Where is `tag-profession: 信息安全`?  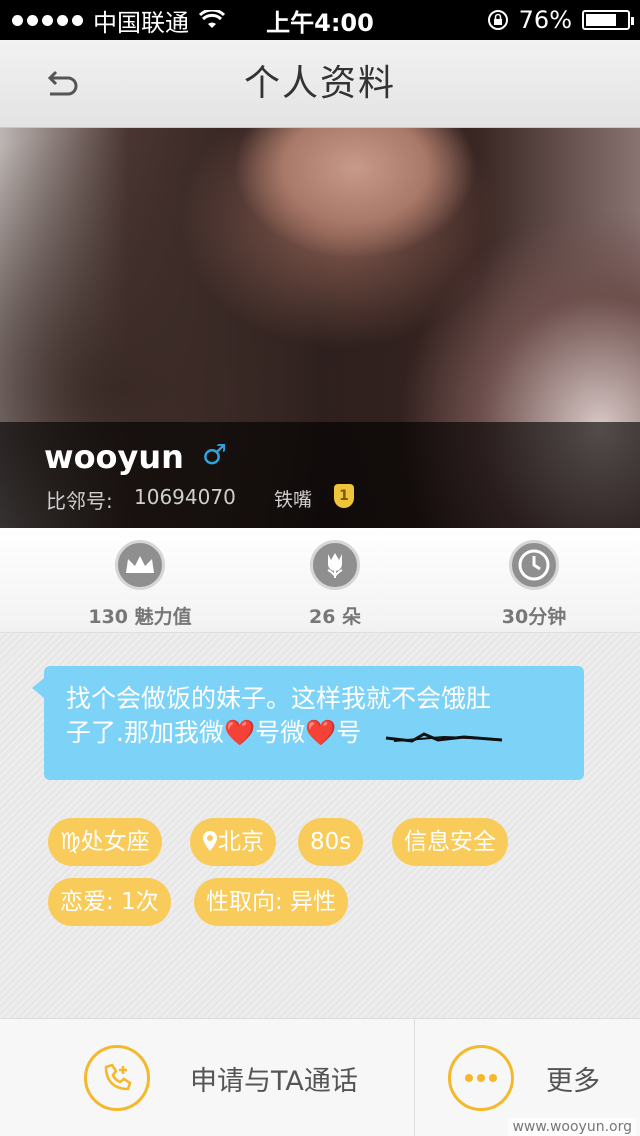 tag-profession: 信息安全 is located at coordinates (450, 842).